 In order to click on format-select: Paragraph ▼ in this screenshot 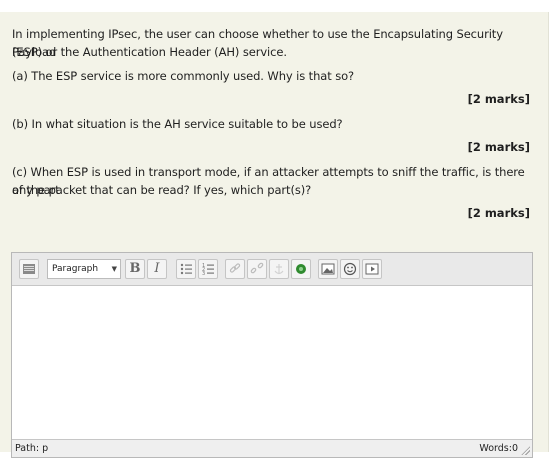, I will do `click(84, 269)`.